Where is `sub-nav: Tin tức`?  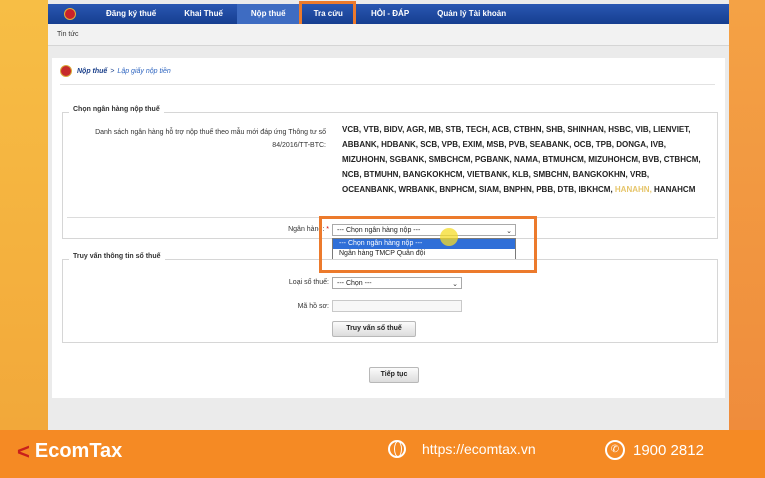 sub-nav: Tin tức is located at coordinates (388, 35).